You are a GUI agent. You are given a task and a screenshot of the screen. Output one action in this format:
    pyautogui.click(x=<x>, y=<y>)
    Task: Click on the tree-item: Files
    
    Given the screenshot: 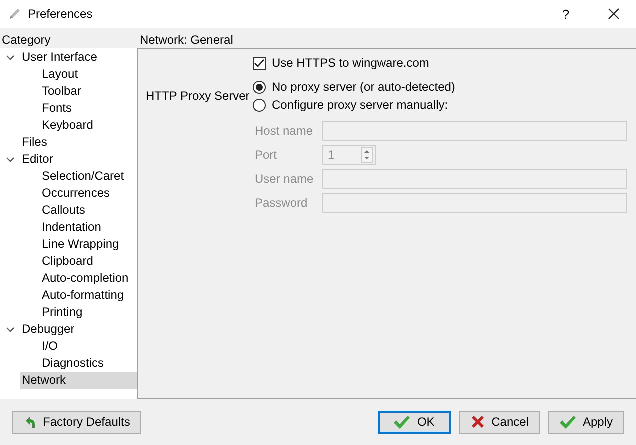 What is the action you would take?
    pyautogui.click(x=35, y=142)
    